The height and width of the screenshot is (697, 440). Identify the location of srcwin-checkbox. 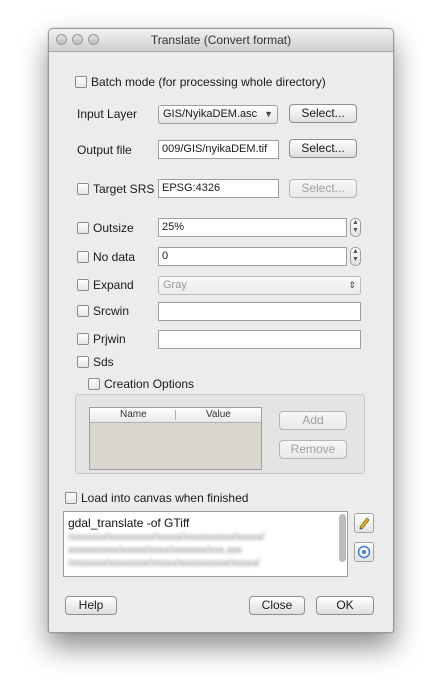
(83, 311).